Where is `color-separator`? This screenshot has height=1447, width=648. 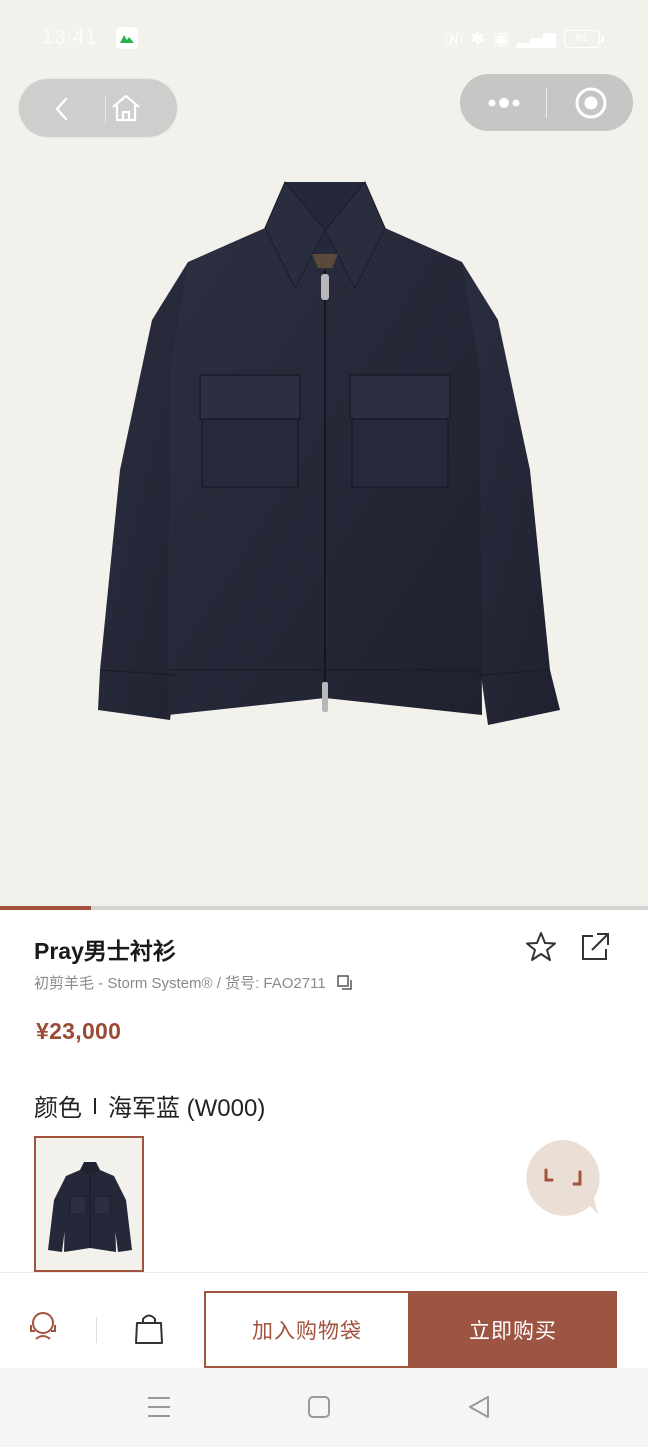
color-separator is located at coordinates (95, 1105).